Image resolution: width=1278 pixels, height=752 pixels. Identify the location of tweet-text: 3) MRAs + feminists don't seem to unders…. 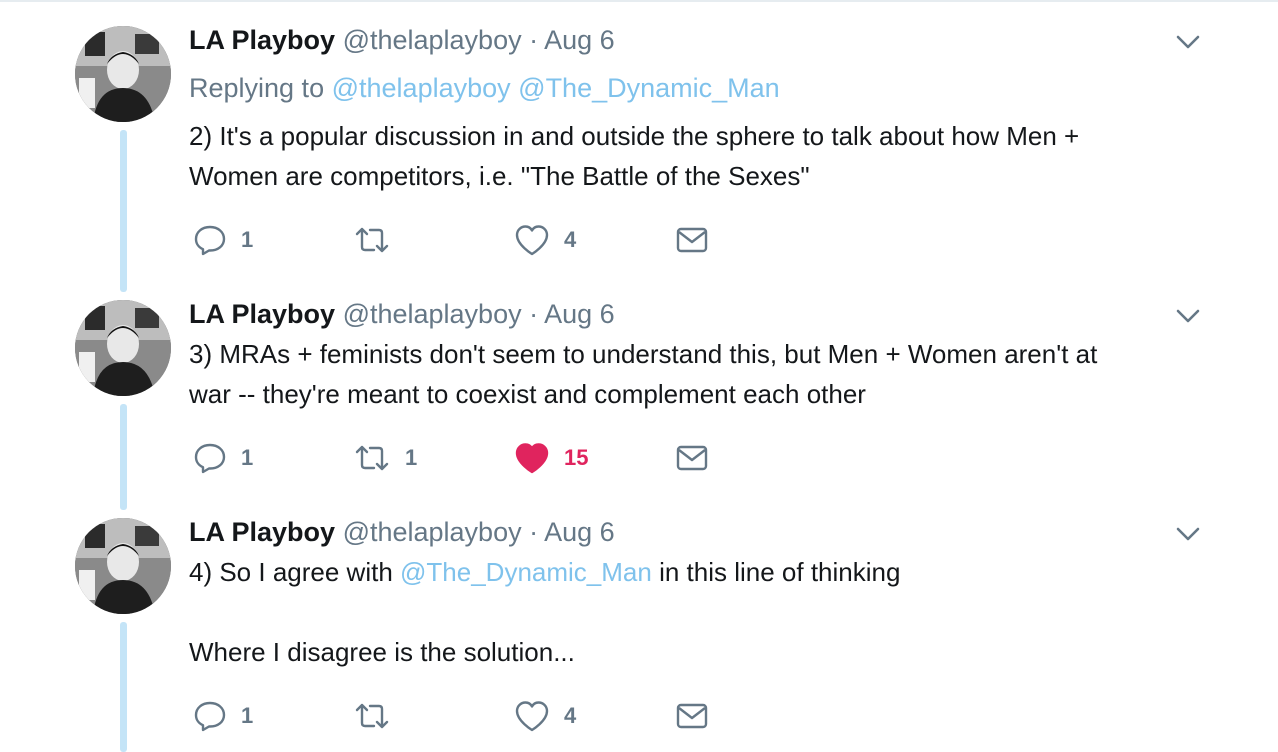
(694, 374).